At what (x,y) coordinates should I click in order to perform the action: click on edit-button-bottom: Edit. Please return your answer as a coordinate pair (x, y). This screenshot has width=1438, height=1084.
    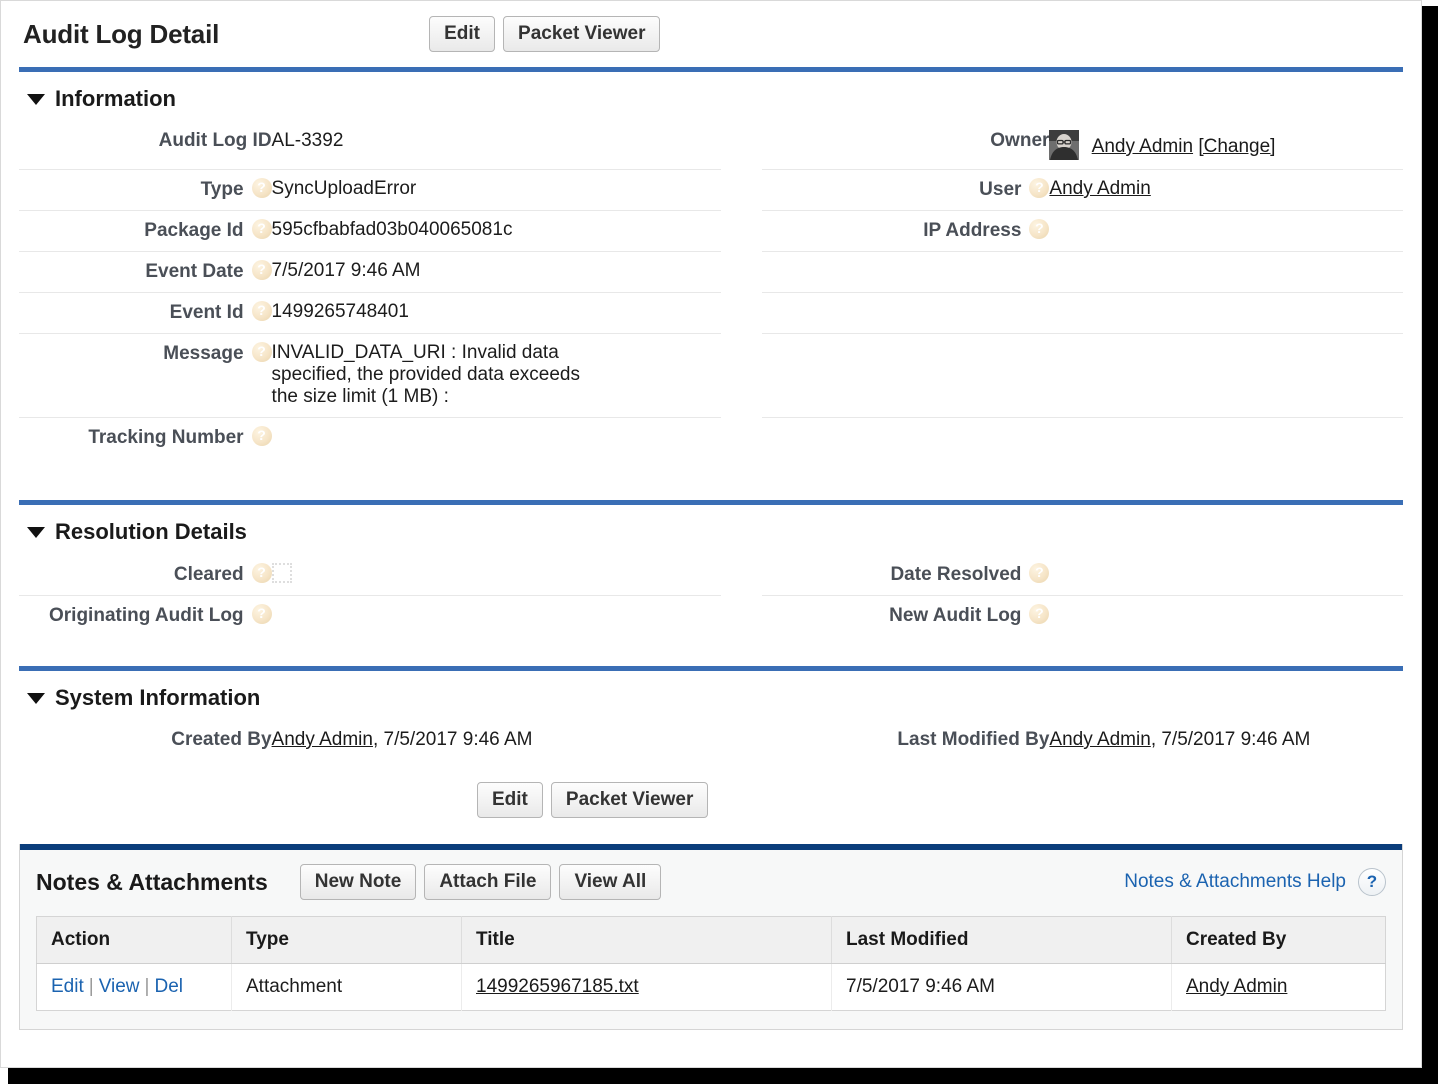
    Looking at the image, I should click on (510, 800).